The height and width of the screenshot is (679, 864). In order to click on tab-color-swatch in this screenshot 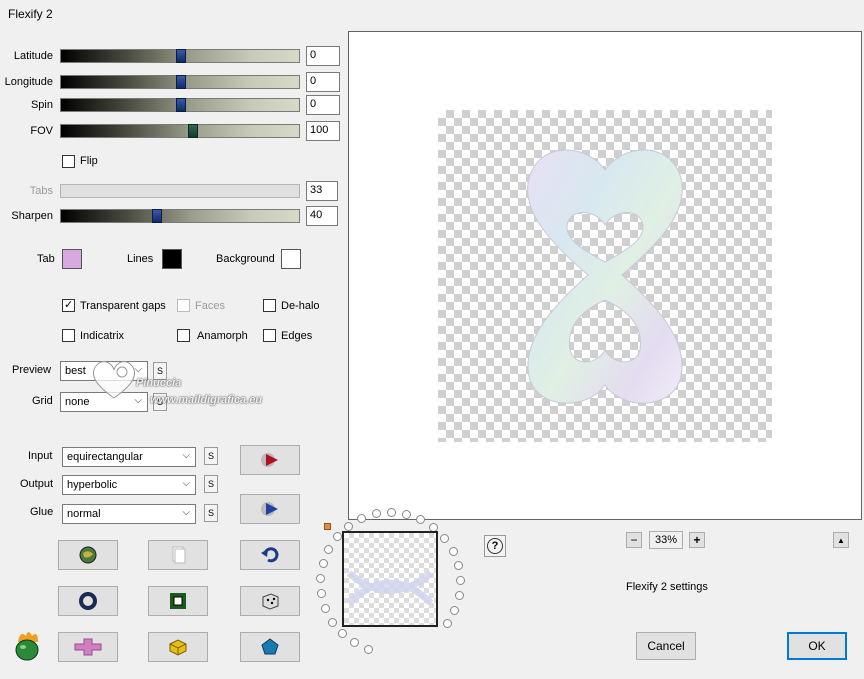, I will do `click(72, 259)`.